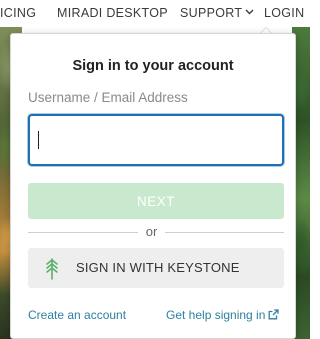 This screenshot has height=339, width=320. I want to click on nav-login: LOGIN, so click(284, 13).